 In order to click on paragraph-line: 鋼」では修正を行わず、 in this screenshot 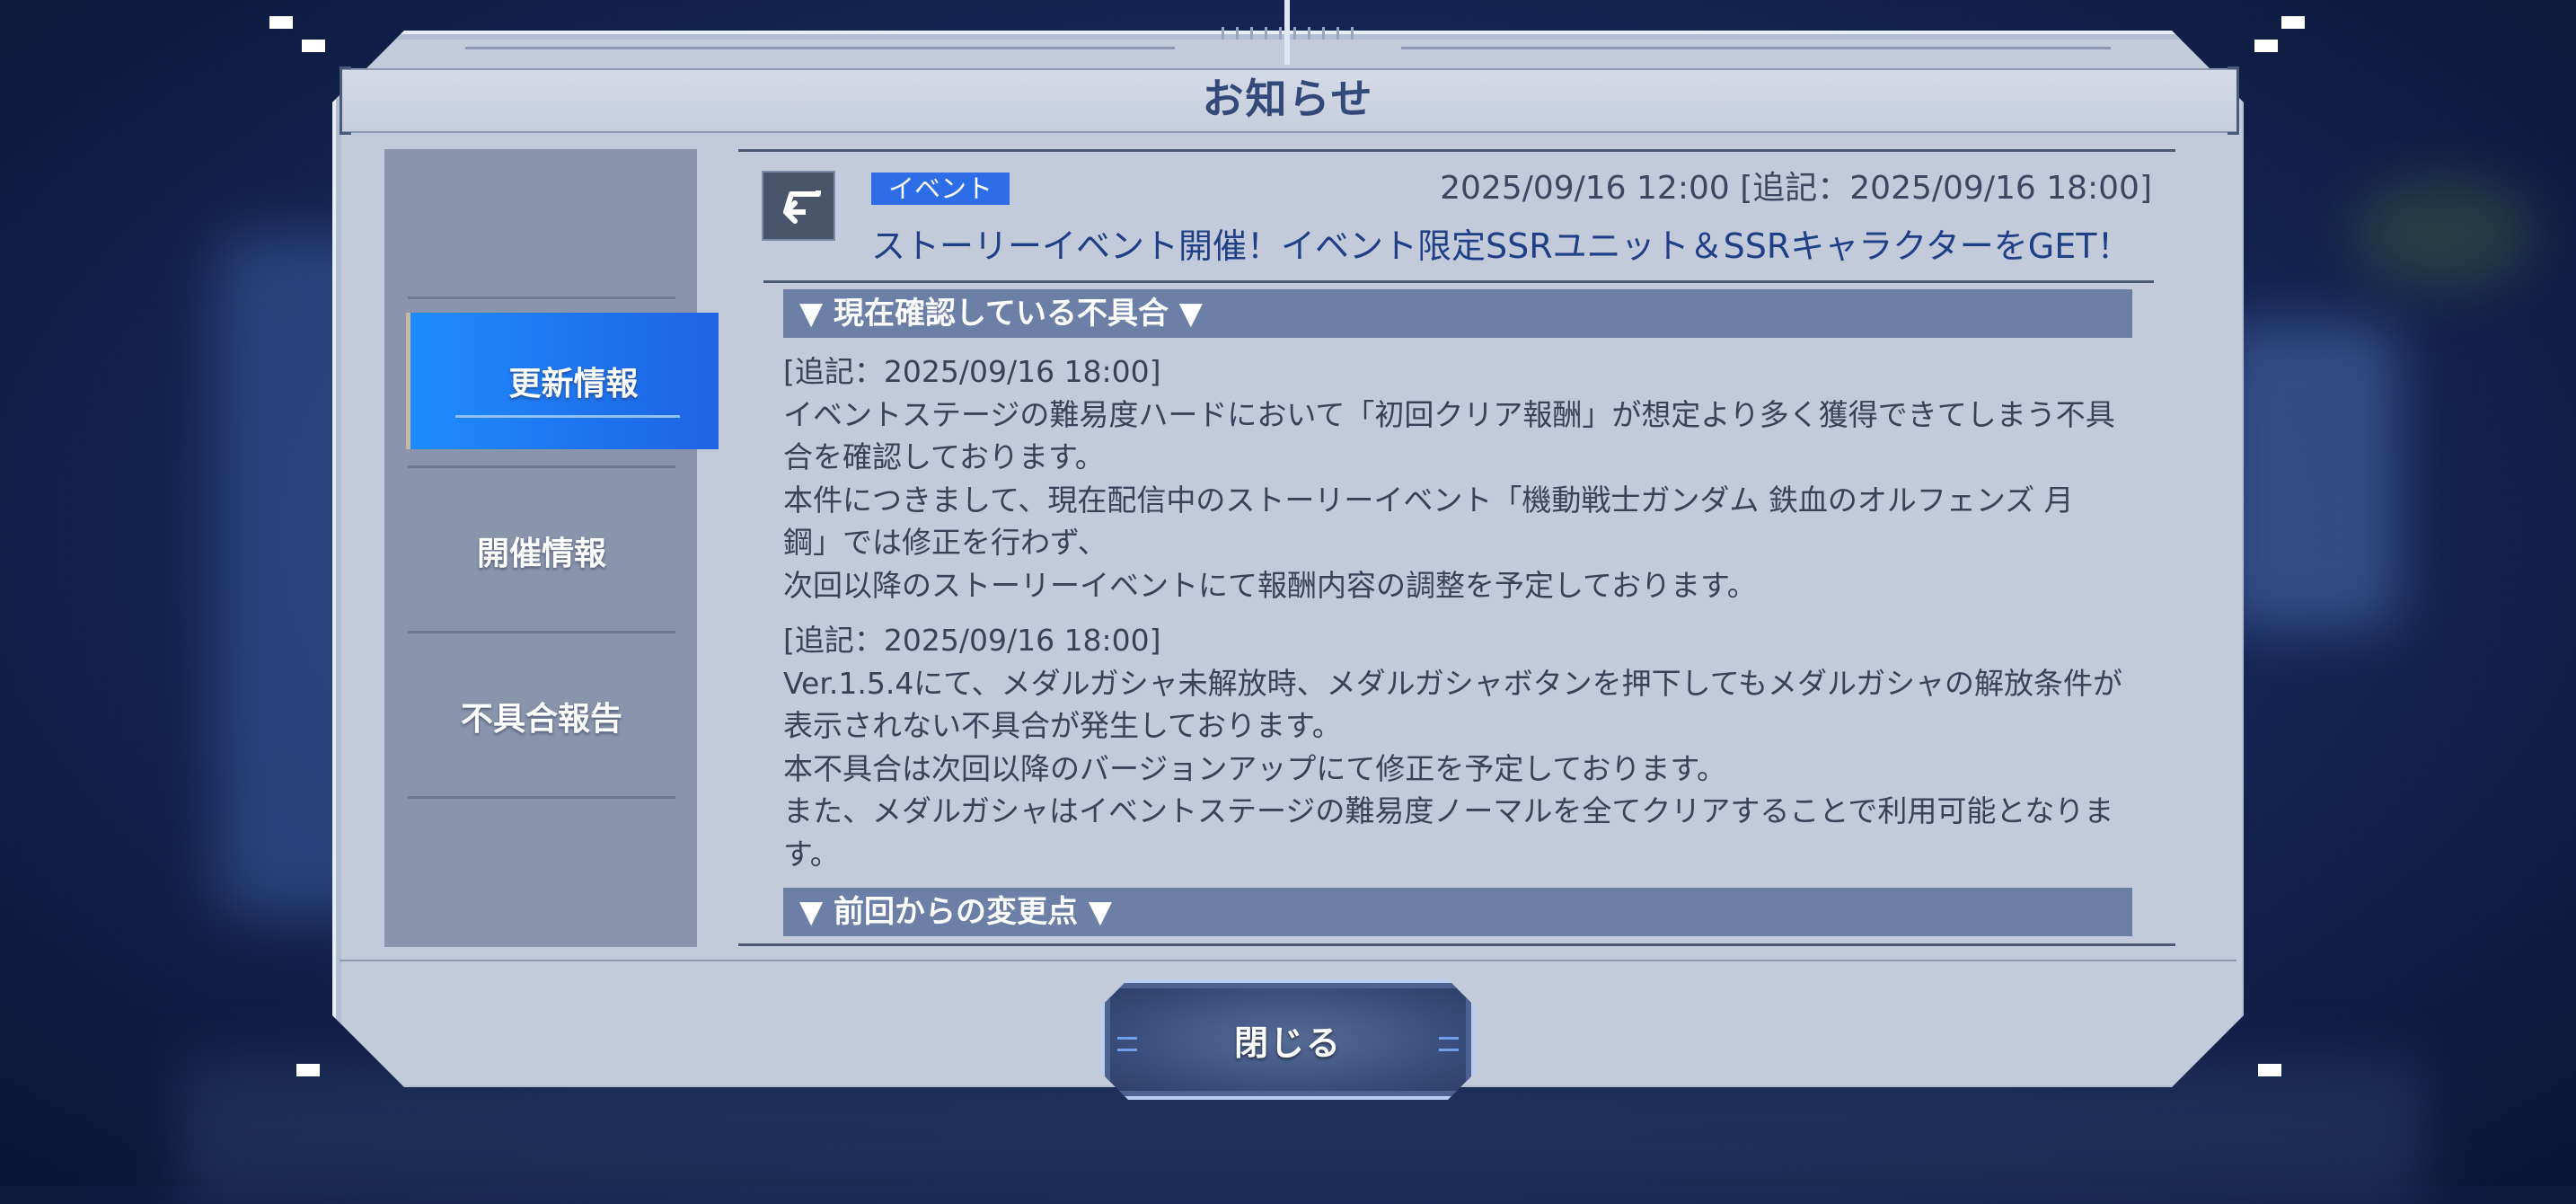, I will do `click(945, 542)`.